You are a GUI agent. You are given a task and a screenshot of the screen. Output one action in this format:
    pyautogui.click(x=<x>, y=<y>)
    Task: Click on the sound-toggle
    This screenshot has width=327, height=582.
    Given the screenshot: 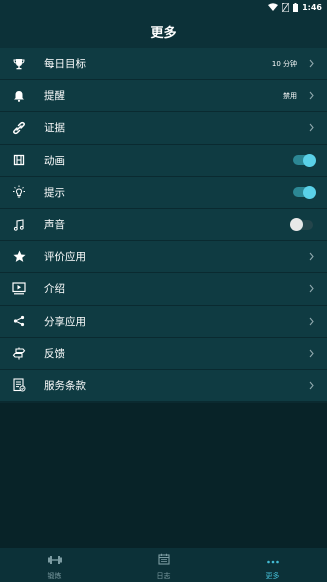 What is the action you would take?
    pyautogui.click(x=301, y=225)
    